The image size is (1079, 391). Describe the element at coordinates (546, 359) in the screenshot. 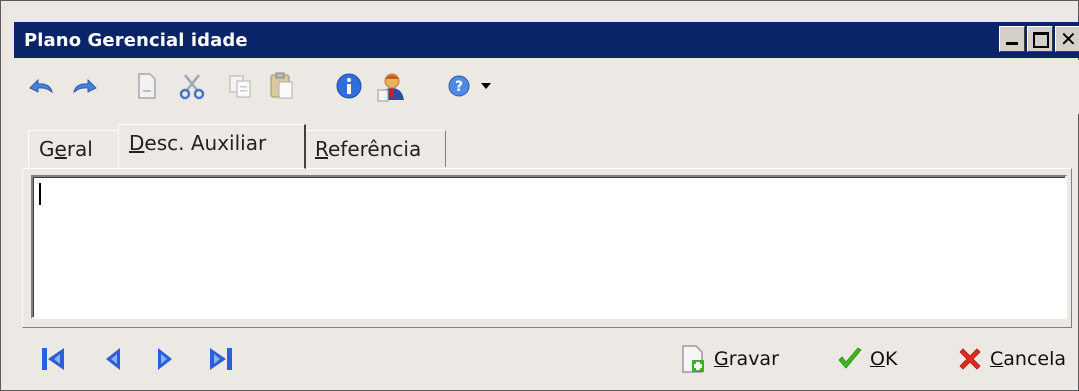

I see `bottom-bar: Gravar OK Cancela` at that location.